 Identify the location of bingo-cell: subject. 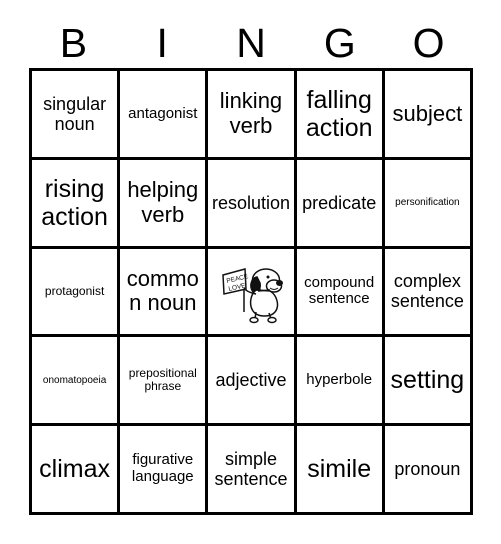
(428, 115).